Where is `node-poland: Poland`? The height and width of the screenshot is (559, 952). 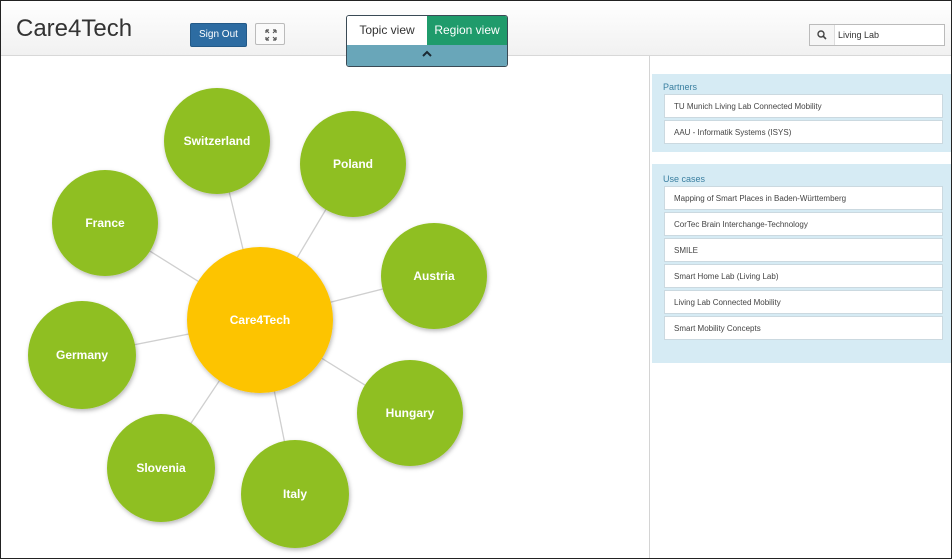 node-poland: Poland is located at coordinates (353, 164).